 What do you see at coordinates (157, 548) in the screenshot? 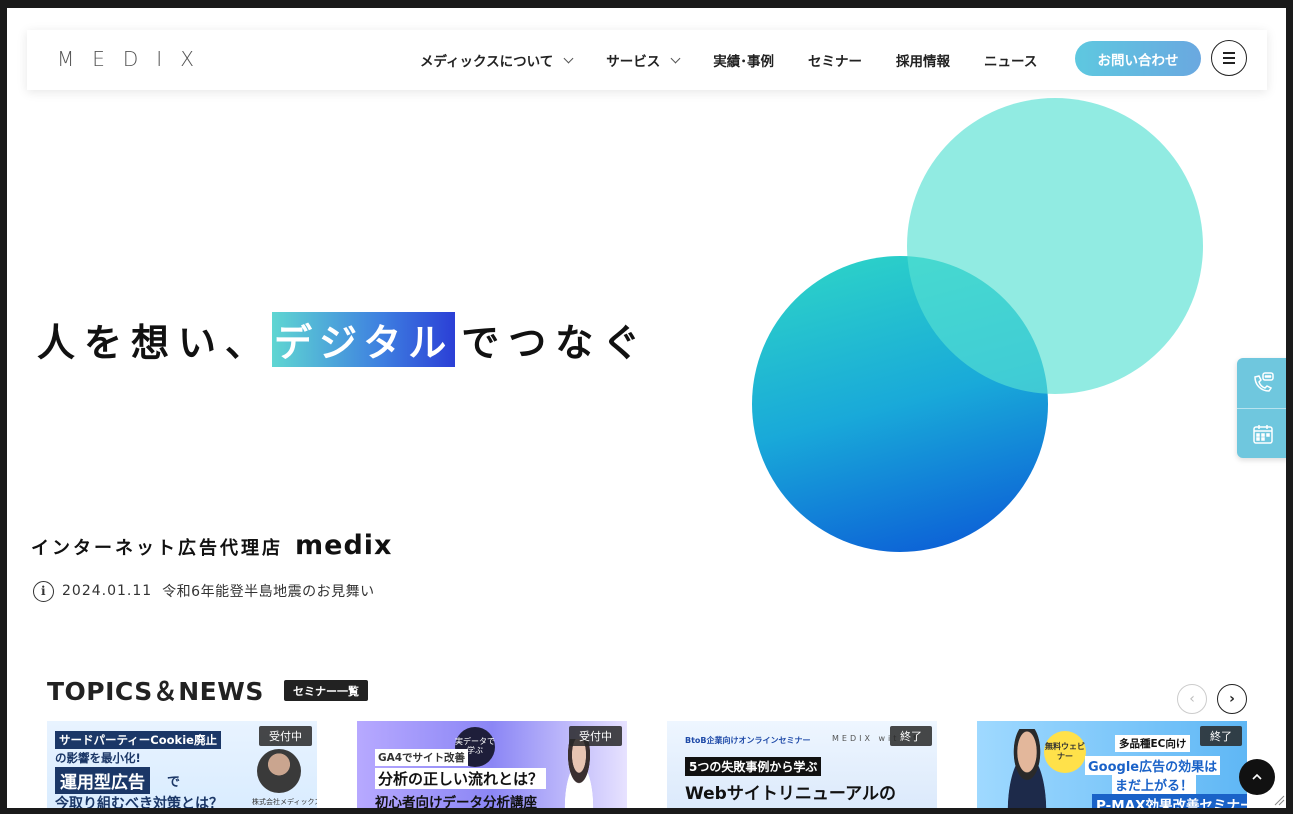
I see `subtitle-text: インターネット広告代理店` at bounding box center [157, 548].